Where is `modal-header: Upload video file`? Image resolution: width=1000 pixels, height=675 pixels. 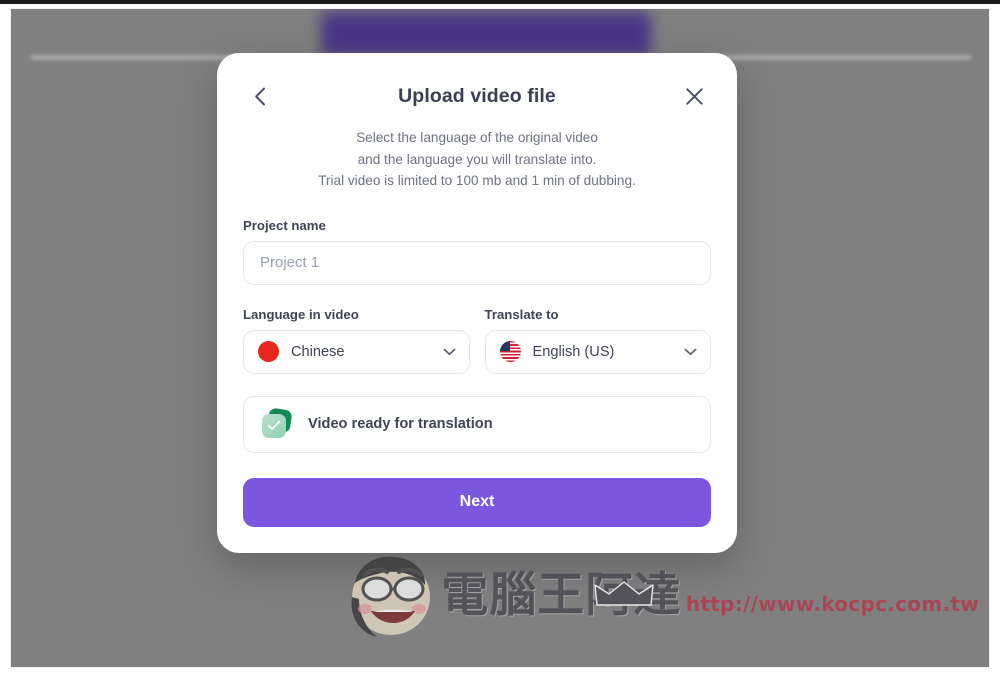 modal-header: Upload video file is located at coordinates (477, 96).